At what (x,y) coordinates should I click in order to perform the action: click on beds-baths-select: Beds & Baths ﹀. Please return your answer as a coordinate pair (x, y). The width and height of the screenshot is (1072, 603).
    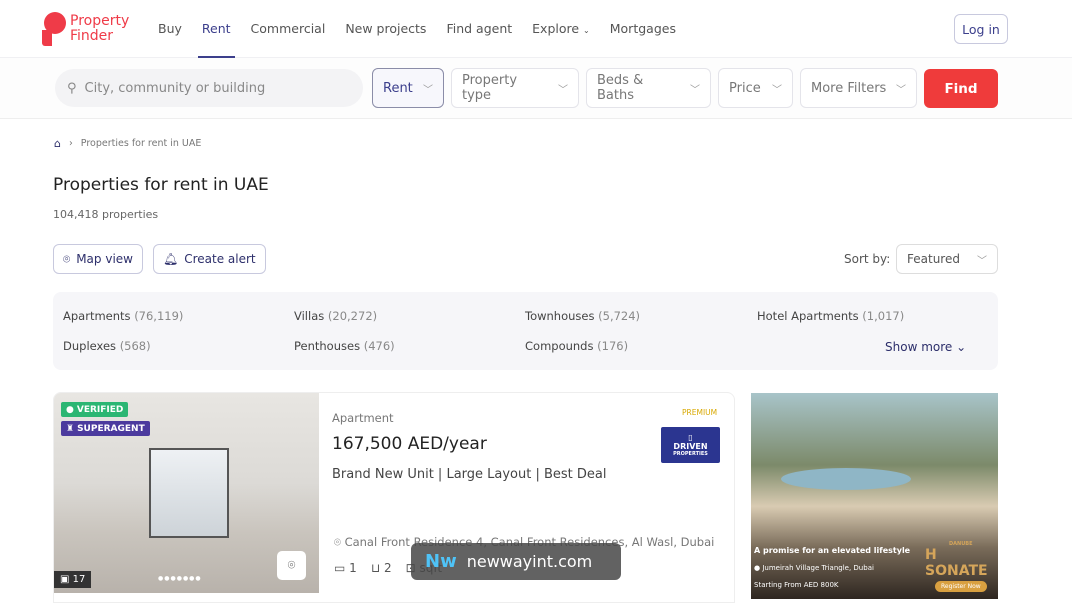
    Looking at the image, I should click on (648, 88).